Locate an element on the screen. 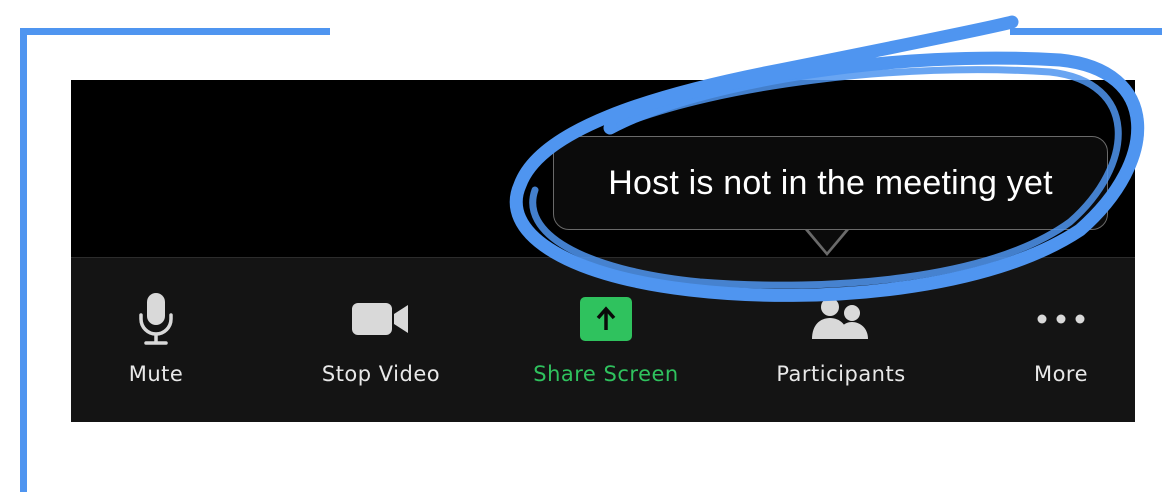 The width and height of the screenshot is (1162, 492). video-camera-icon is located at coordinates (381, 319).